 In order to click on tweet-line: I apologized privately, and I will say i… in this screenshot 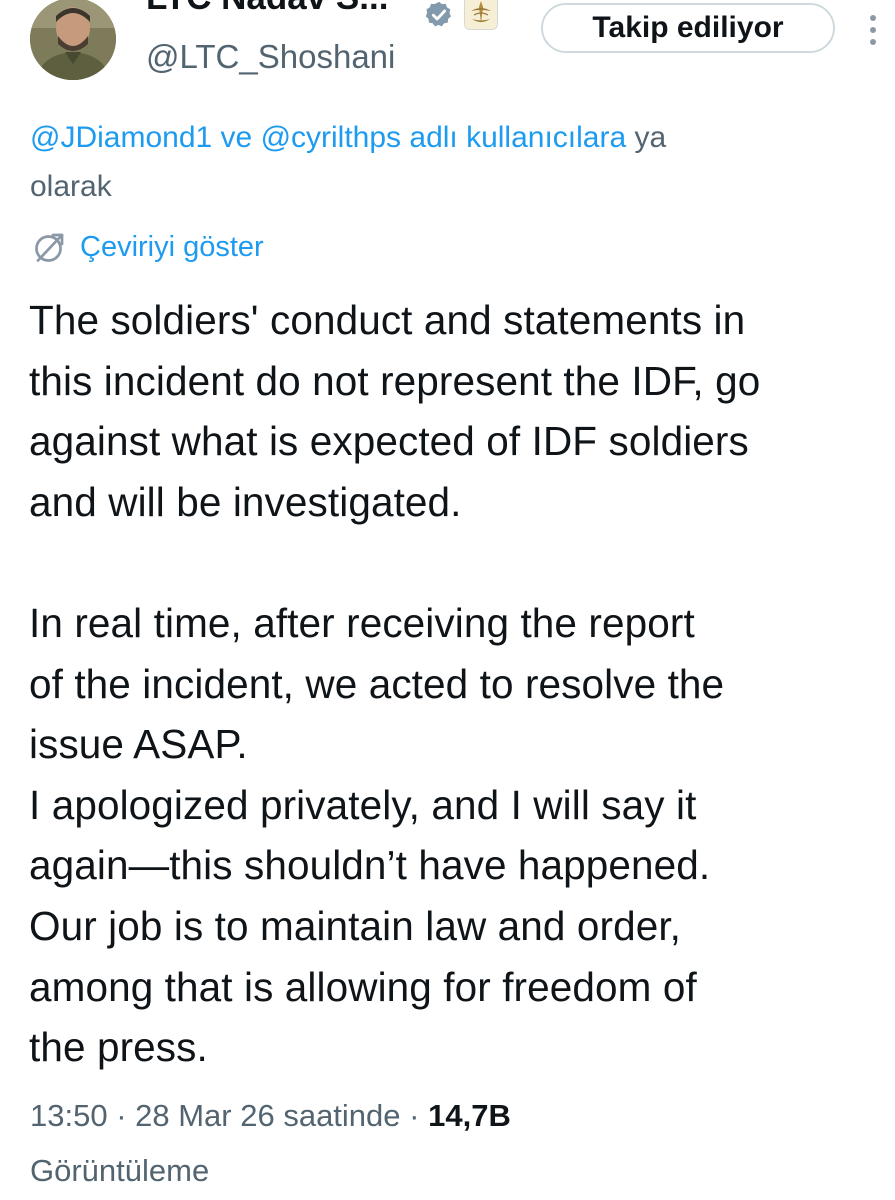, I will do `click(363, 804)`.